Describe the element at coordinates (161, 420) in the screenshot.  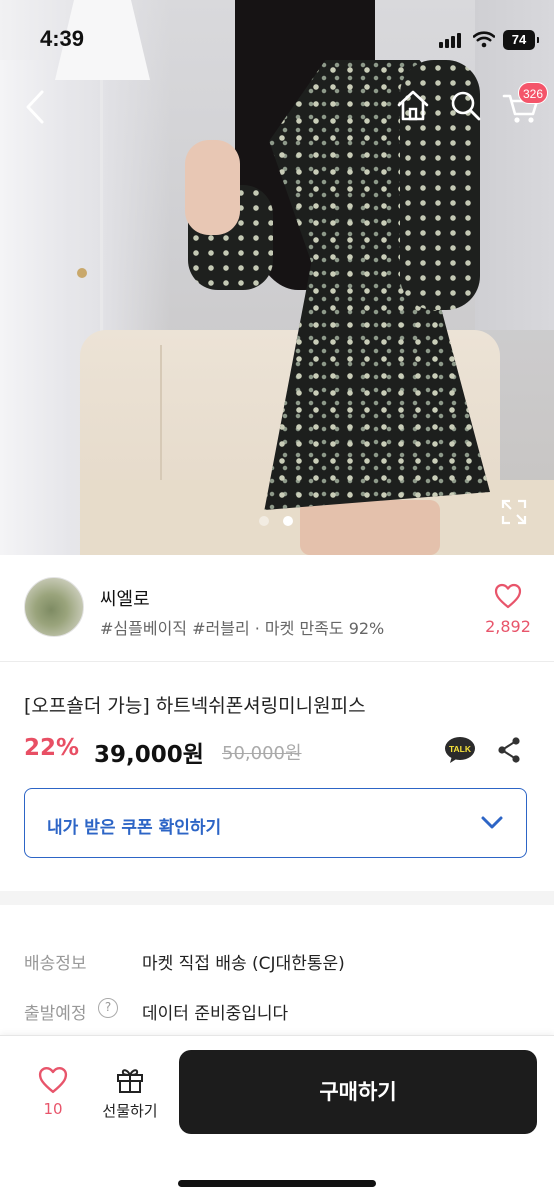
I see `photo-sofa-seam` at that location.